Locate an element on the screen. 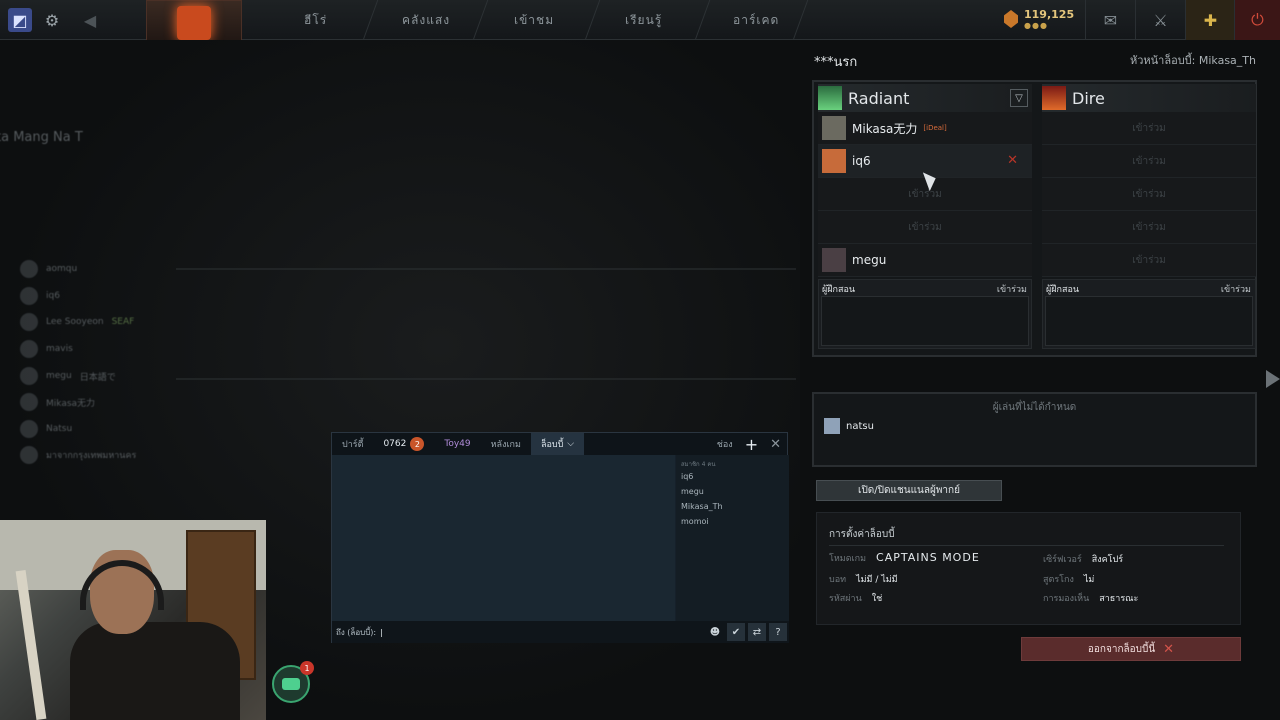  friend-row: megu 日本語で is located at coordinates (68, 376).